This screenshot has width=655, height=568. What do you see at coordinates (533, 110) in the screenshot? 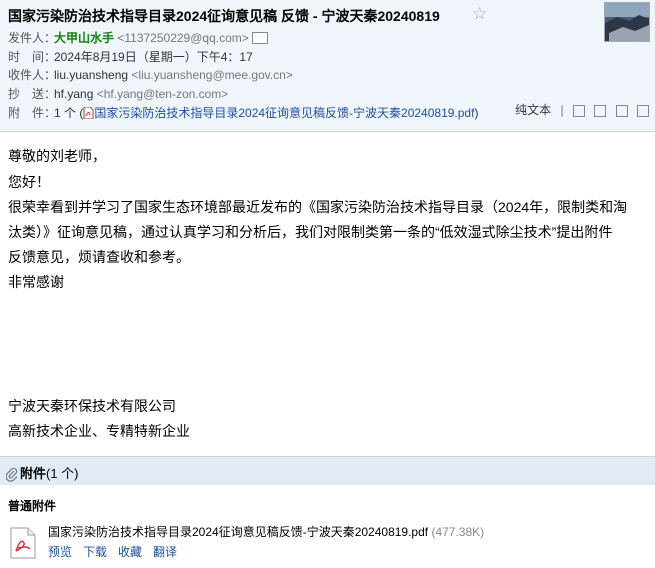
I see `plain-text-button: 纯文本` at bounding box center [533, 110].